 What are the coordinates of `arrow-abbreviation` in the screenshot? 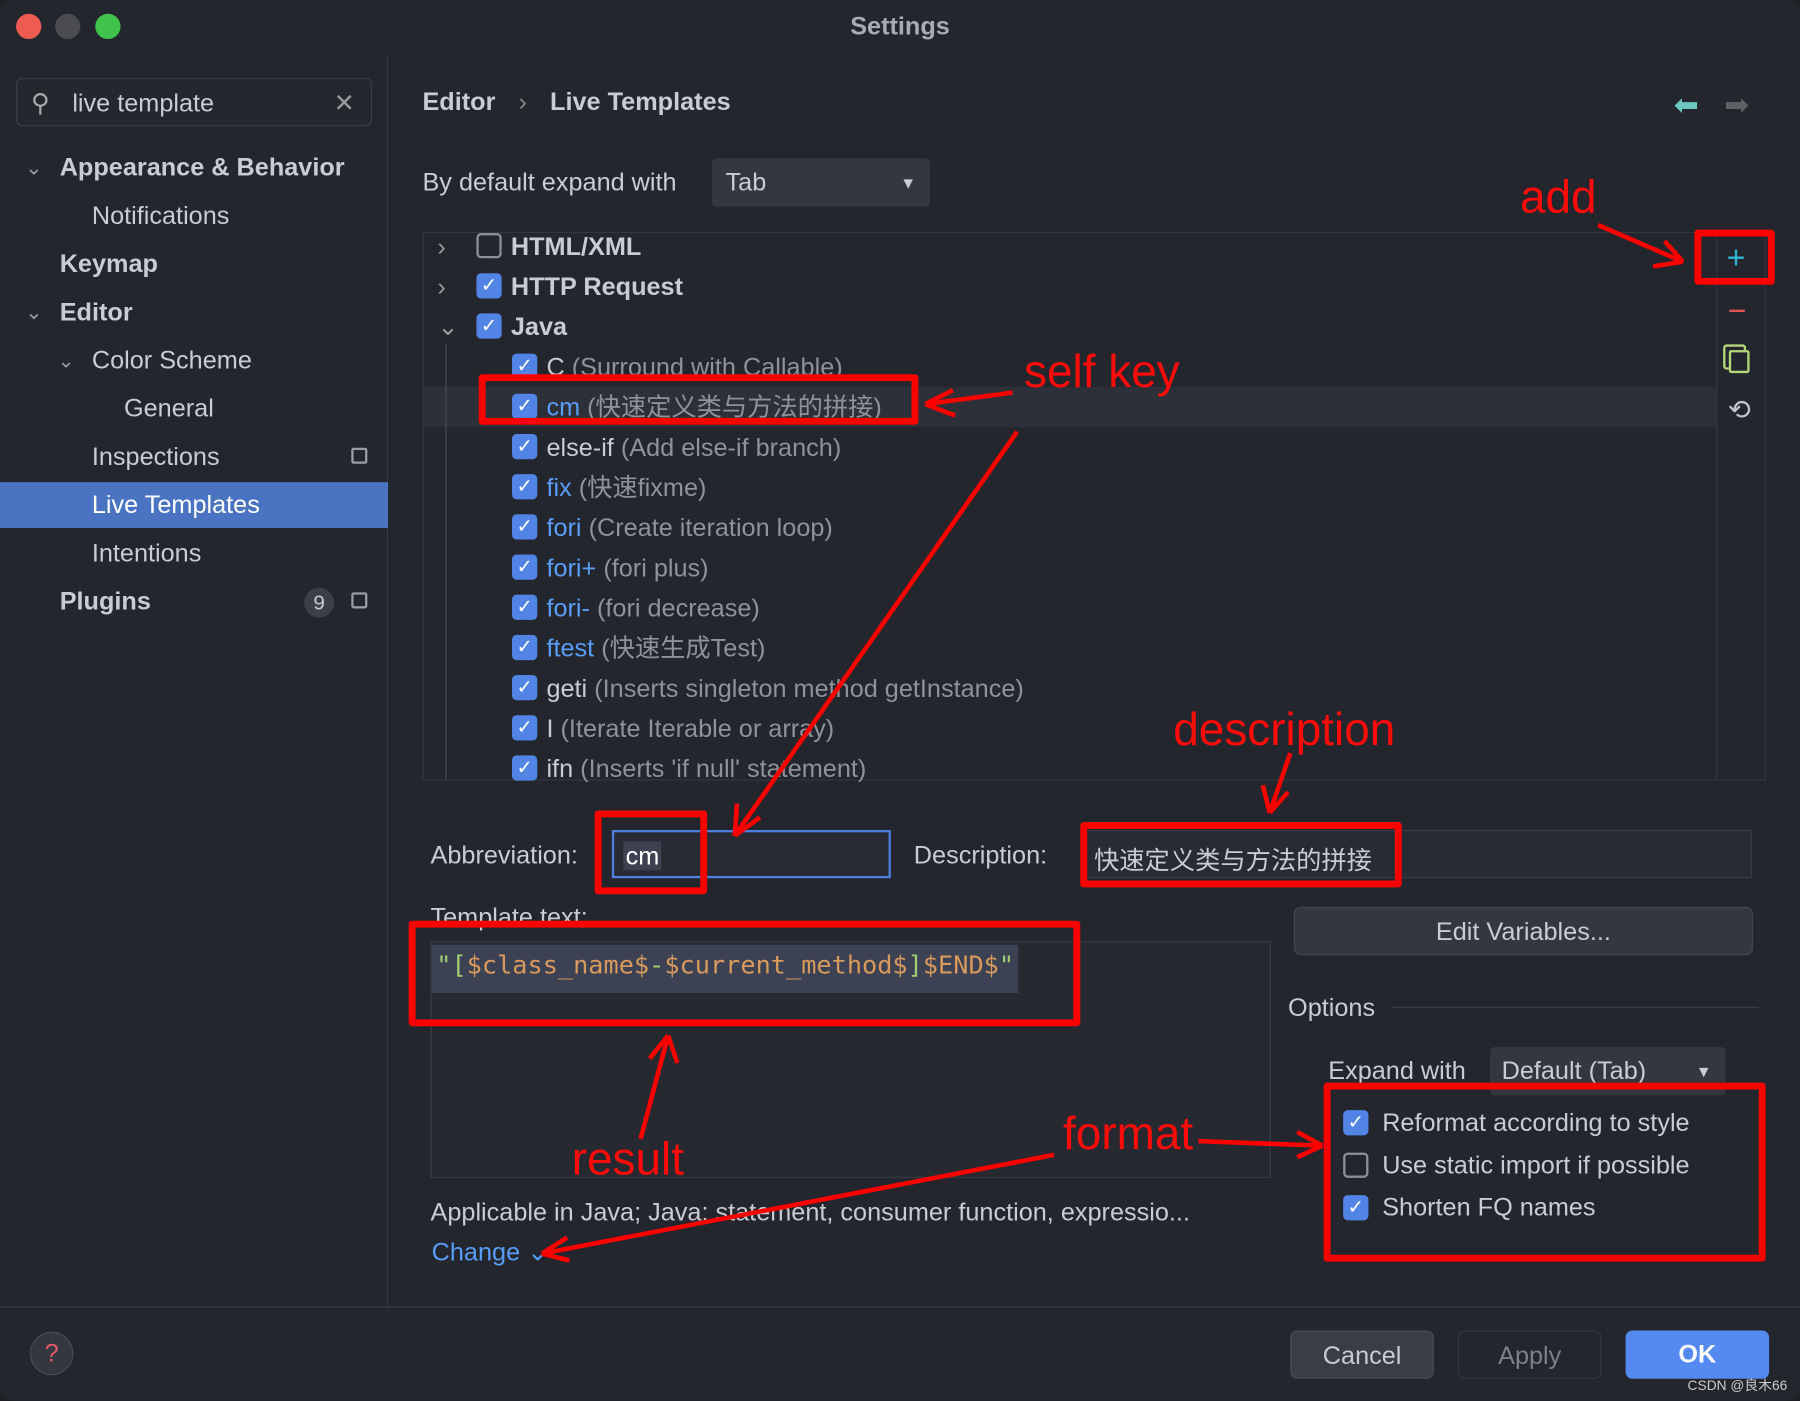 It's located at (876, 634).